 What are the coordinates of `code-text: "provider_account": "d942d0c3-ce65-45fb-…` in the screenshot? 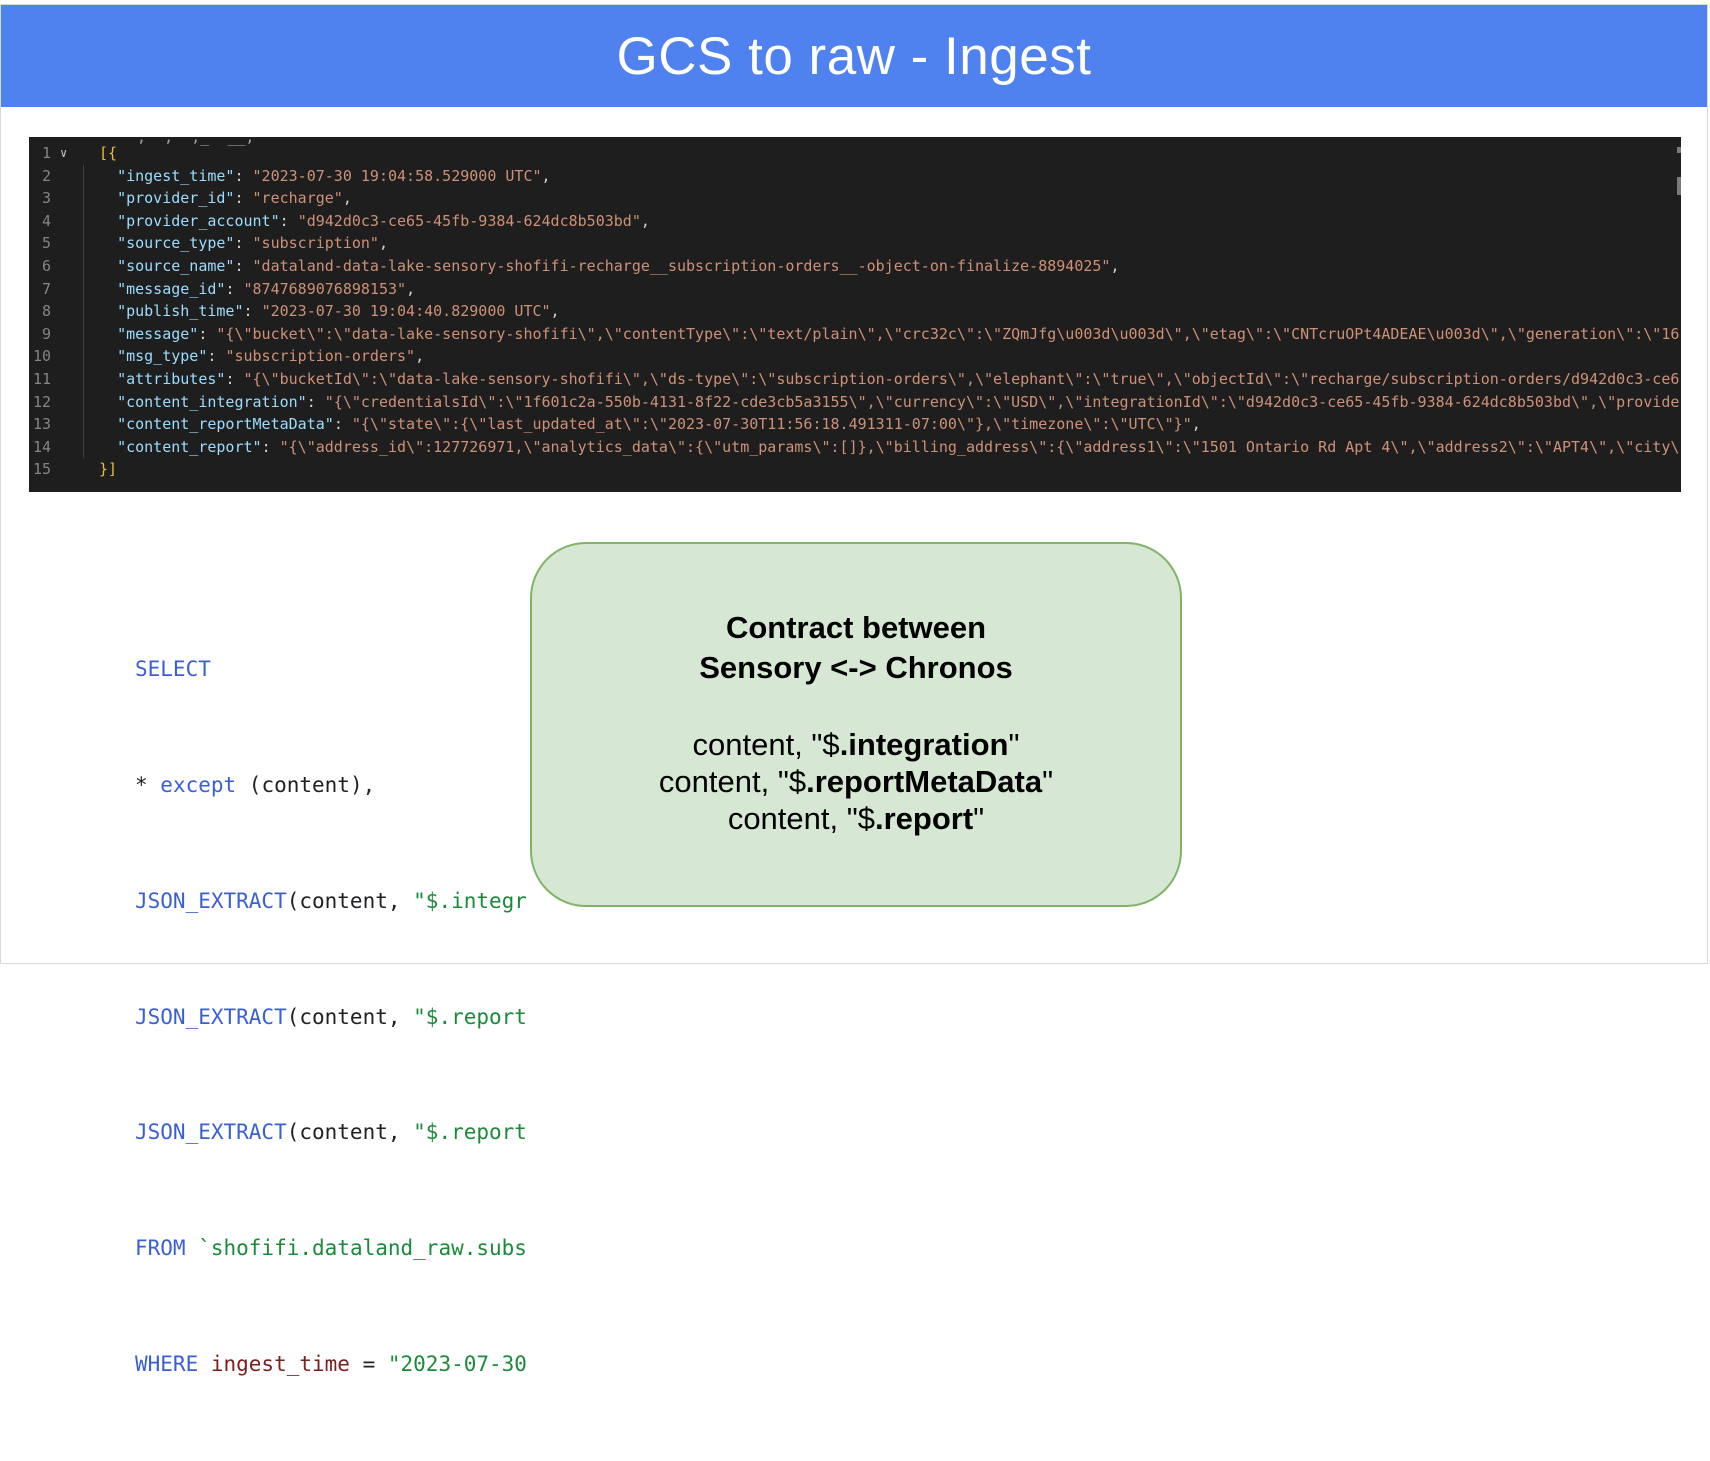 It's located at (374, 221).